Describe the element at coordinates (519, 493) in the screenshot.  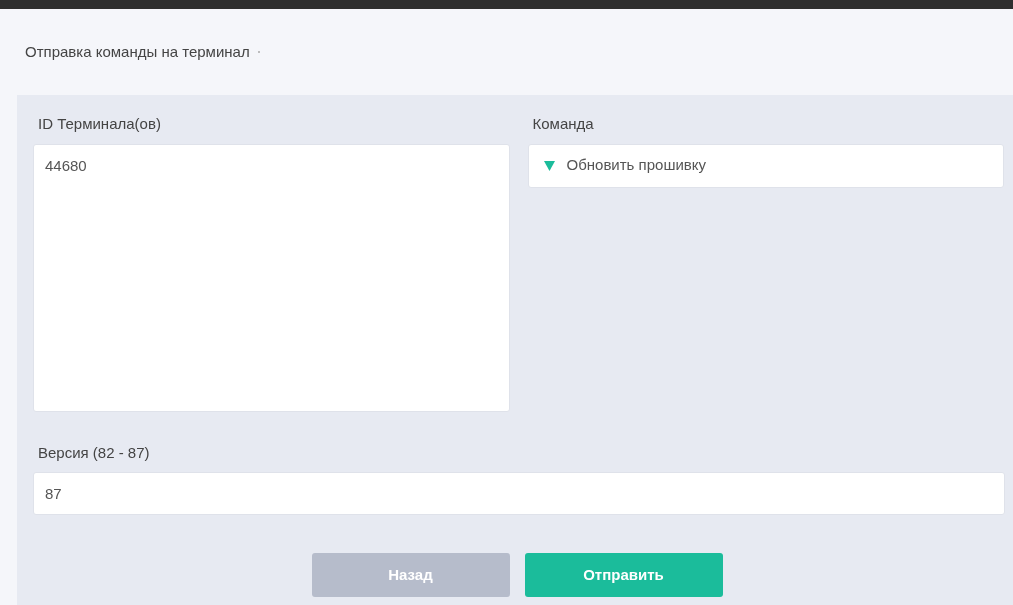
I see `version-field: 87` at that location.